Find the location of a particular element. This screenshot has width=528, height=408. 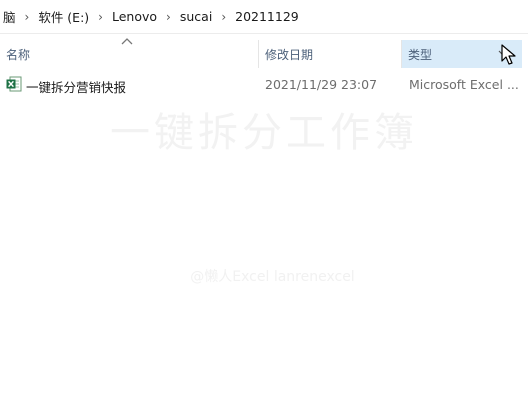

mouse-cursor-icon is located at coordinates (508, 54).